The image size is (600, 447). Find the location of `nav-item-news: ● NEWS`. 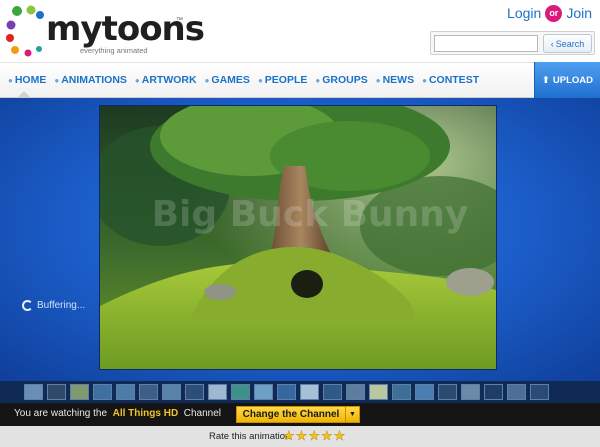

nav-item-news: ● NEWS is located at coordinates (395, 80).